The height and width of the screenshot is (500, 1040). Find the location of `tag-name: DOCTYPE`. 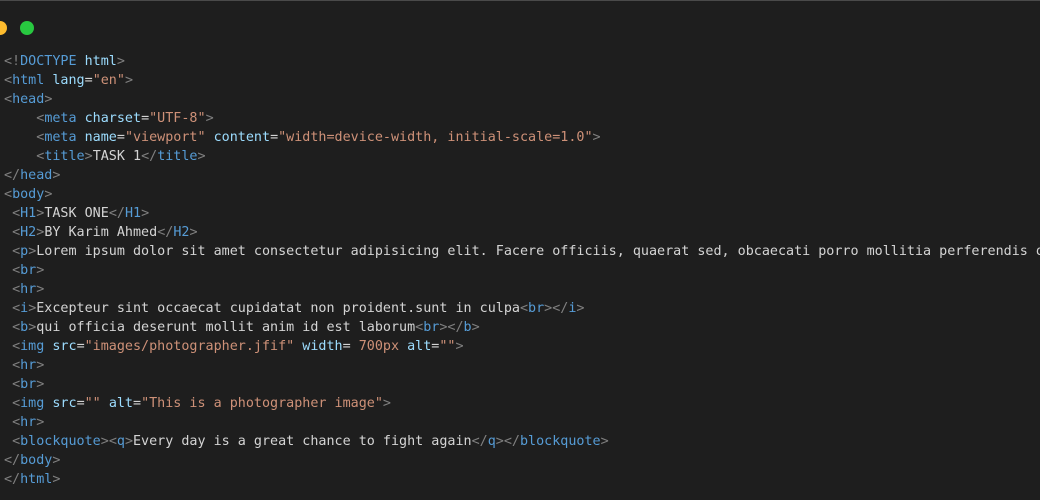

tag-name: DOCTYPE is located at coordinates (48, 61).